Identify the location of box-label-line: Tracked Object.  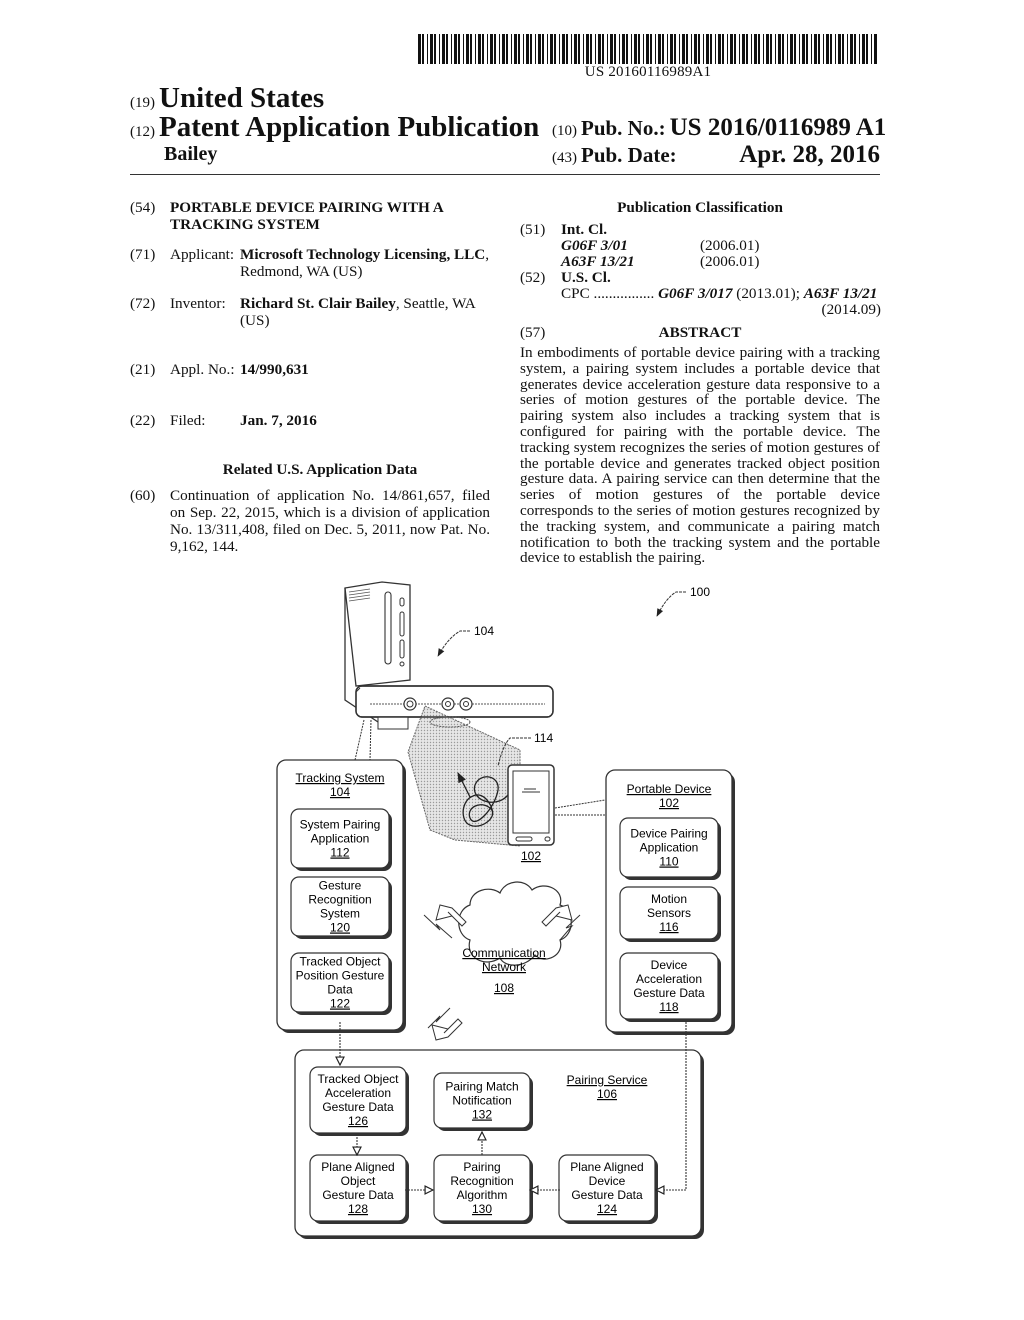
(341, 962).